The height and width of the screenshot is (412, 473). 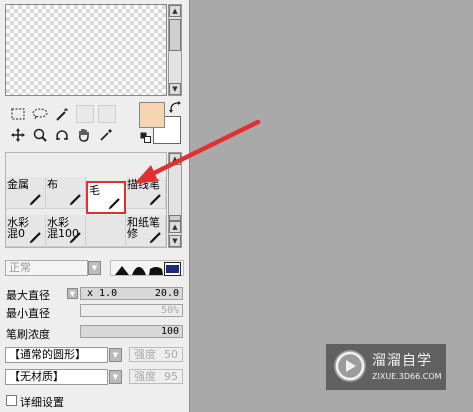 What do you see at coordinates (94, 190) in the screenshot?
I see `brush-label: 毛` at bounding box center [94, 190].